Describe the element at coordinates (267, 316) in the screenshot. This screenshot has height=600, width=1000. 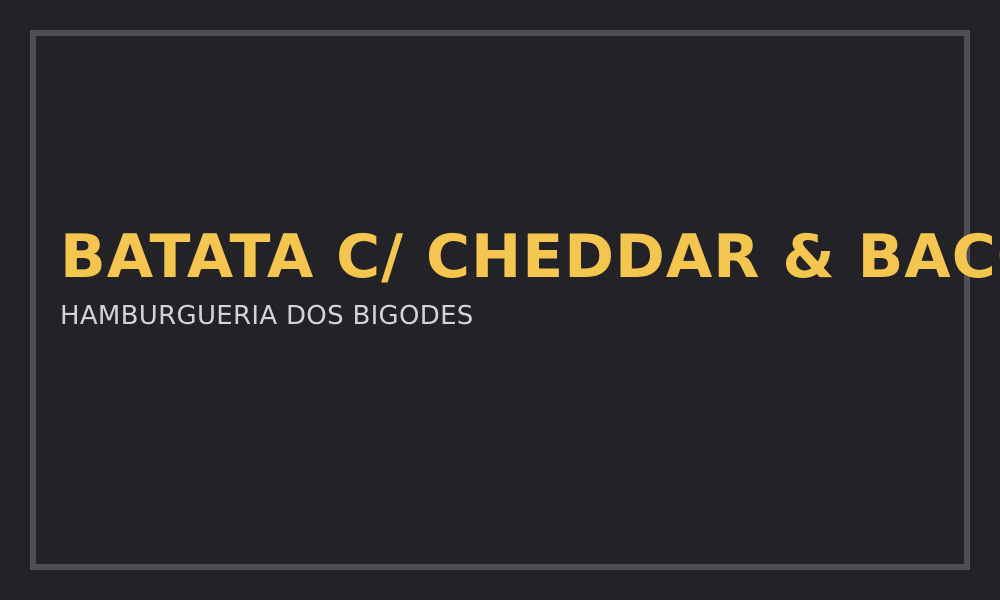
I see `restaurant-name: HAMBURGUERIA DOS BIGODES` at that location.